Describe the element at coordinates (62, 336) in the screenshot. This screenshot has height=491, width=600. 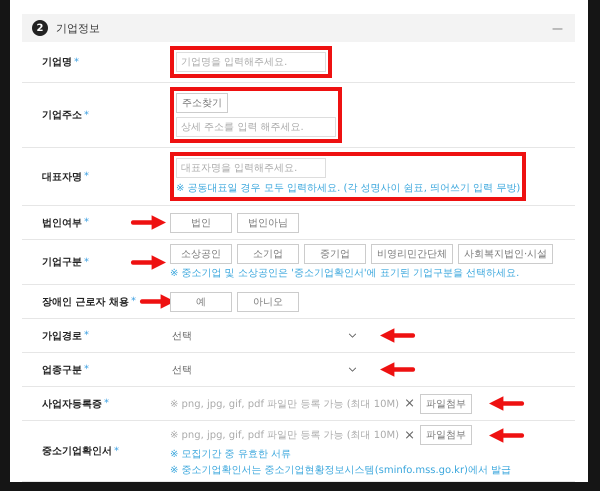
I see `field-label: 가입경로` at that location.